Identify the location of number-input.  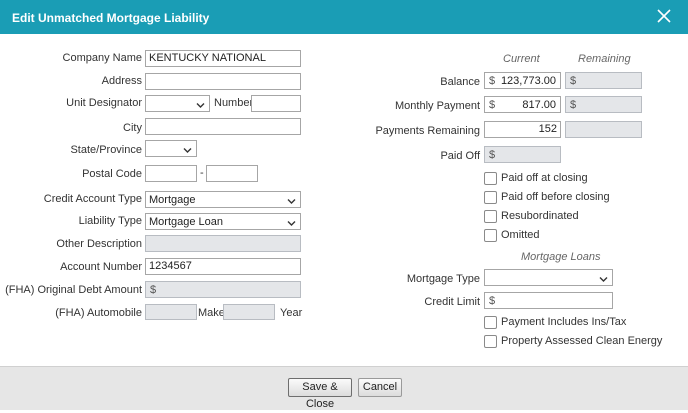
(276, 103).